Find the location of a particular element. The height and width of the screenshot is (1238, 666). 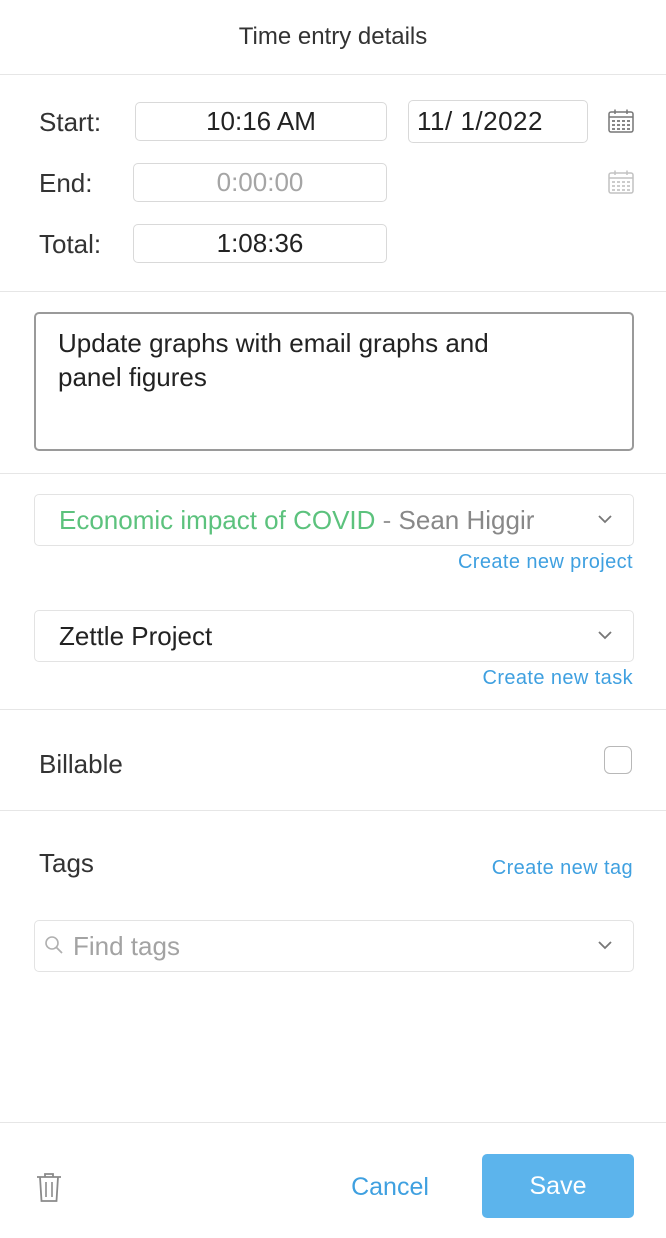

total-label: Total: is located at coordinates (70, 244).